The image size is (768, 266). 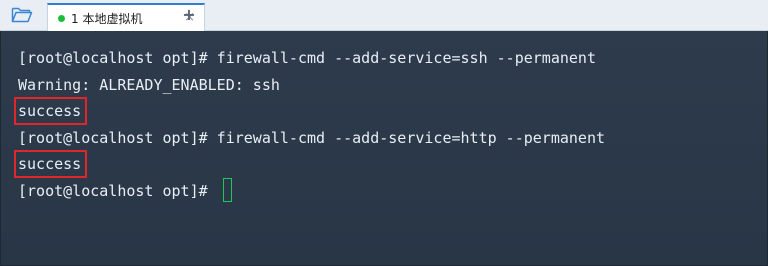 I want to click on tab-bar: 1 本地虚拟机 × +, so click(x=384, y=15).